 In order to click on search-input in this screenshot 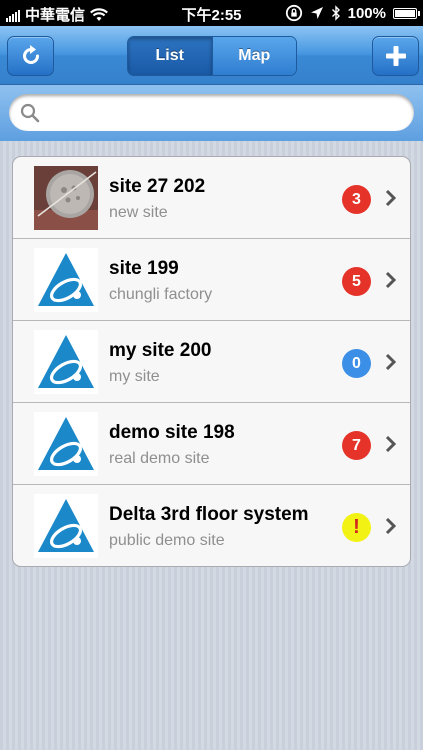, I will do `click(230, 112)`.